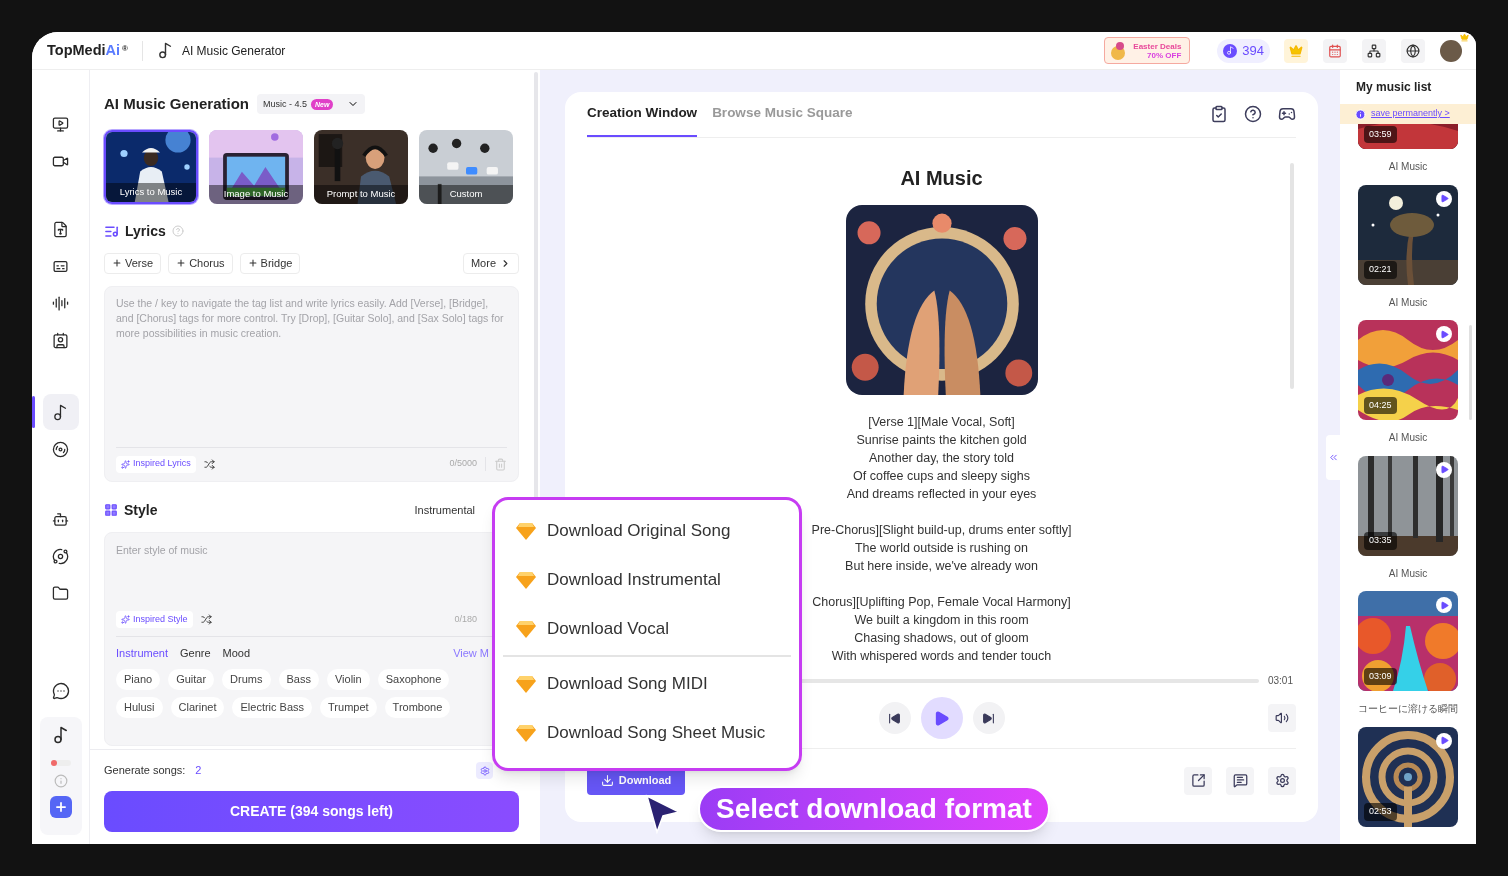 The height and width of the screenshot is (876, 1508). I want to click on lyric-line: Sunrise paints the kitchen gold, so click(941, 440).